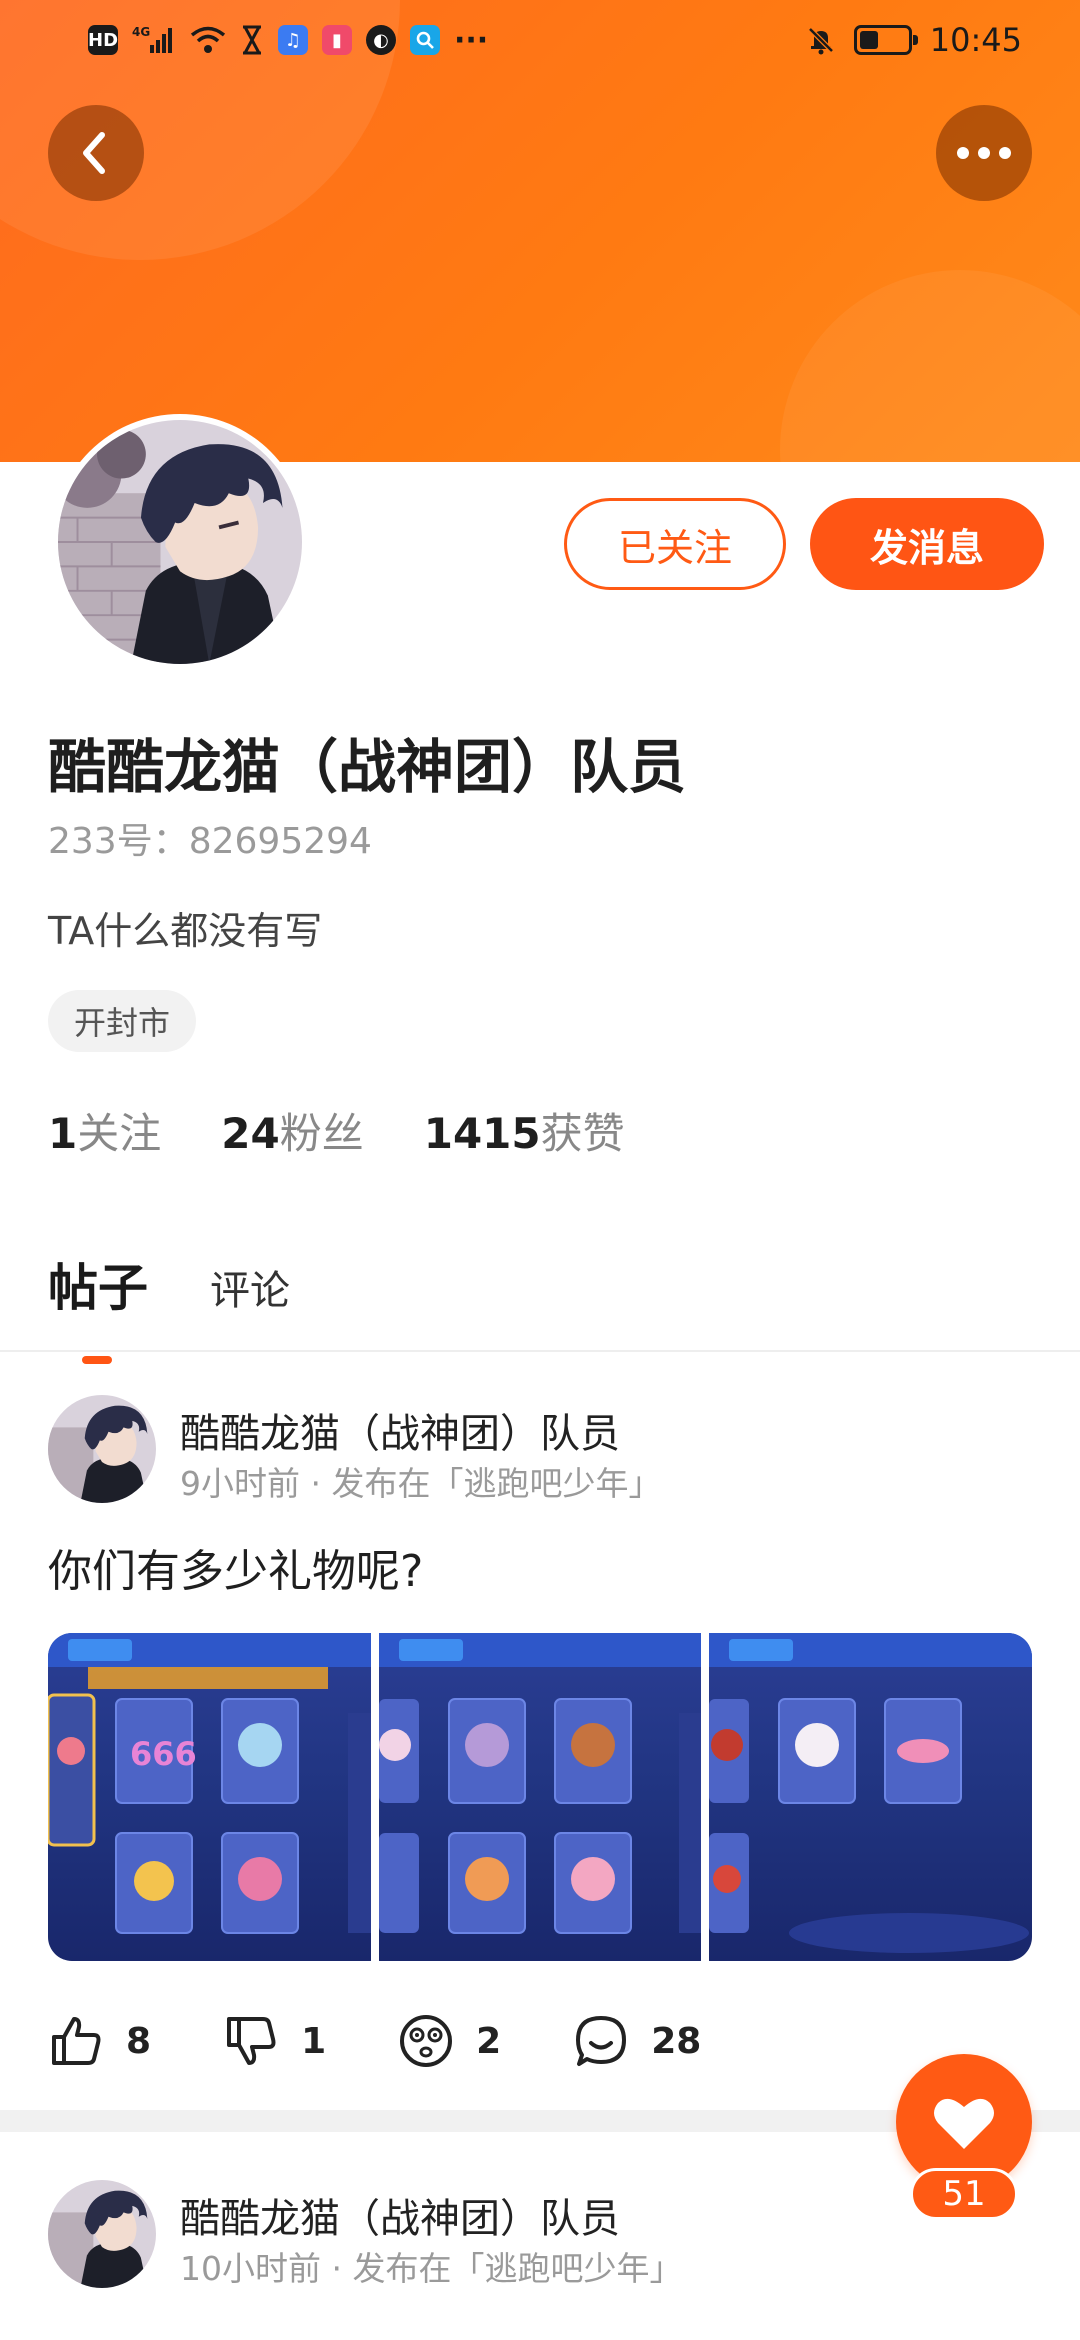  What do you see at coordinates (471, 40) in the screenshot?
I see `more-notifications: ···` at bounding box center [471, 40].